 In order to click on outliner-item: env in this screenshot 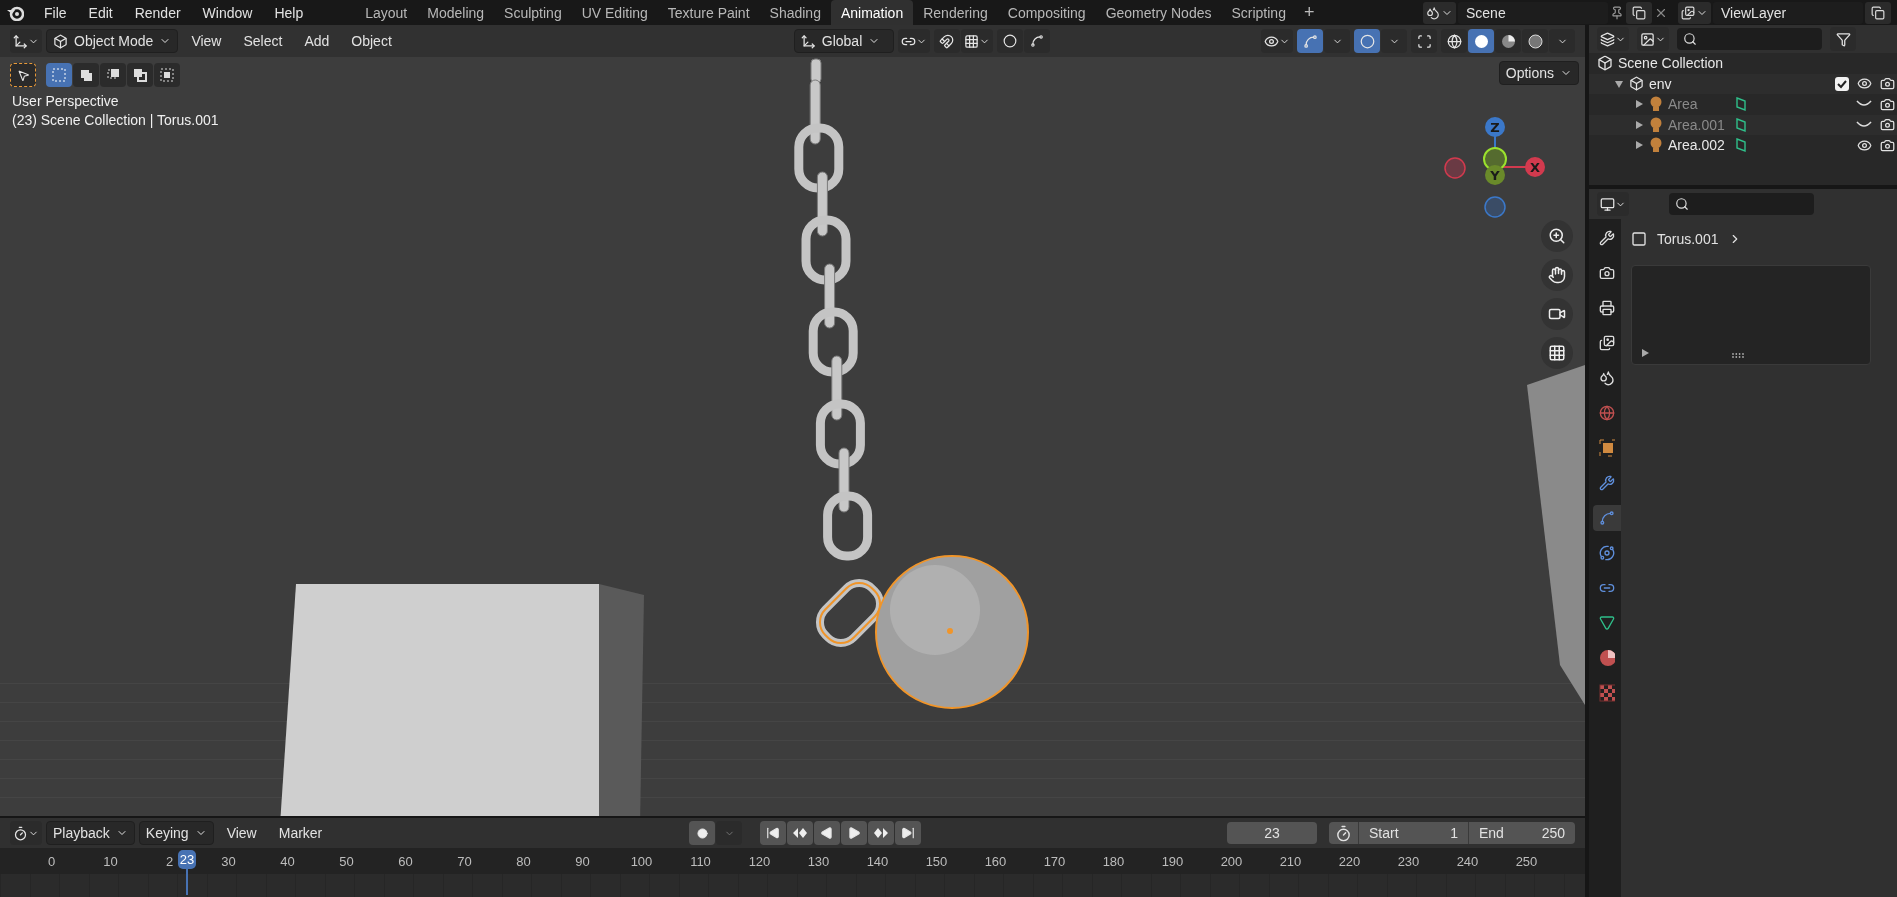, I will do `click(1660, 83)`.